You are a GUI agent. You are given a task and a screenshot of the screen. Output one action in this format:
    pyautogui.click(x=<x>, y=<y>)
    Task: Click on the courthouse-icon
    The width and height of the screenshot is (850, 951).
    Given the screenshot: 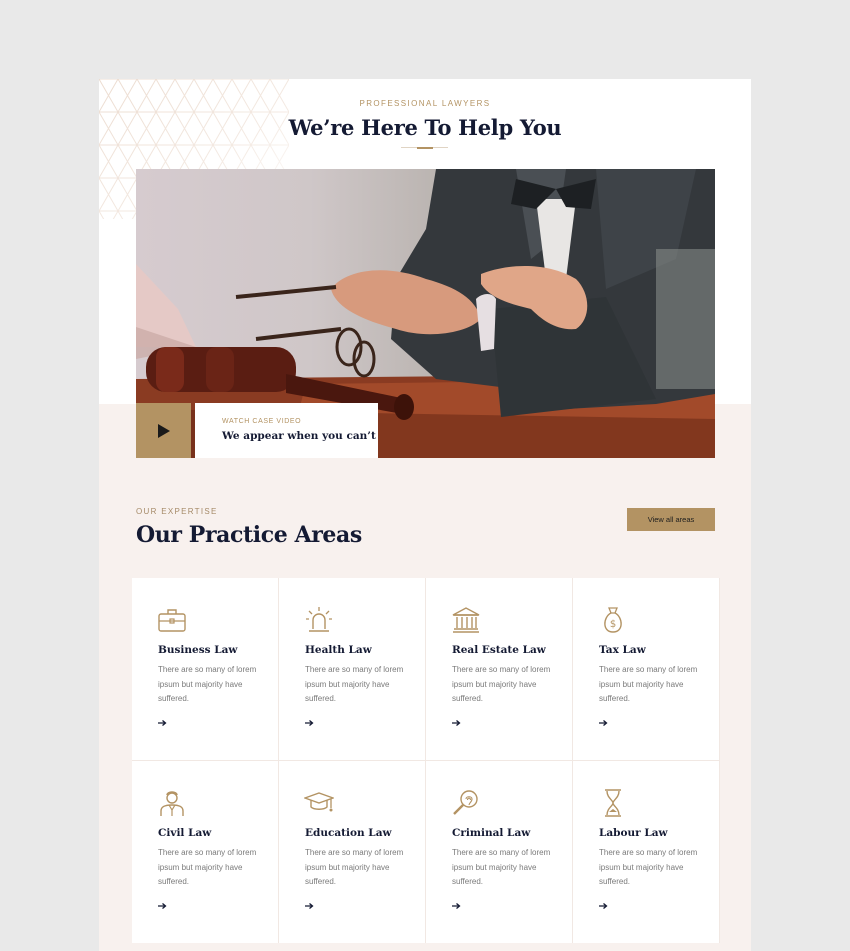 What is the action you would take?
    pyautogui.click(x=466, y=620)
    